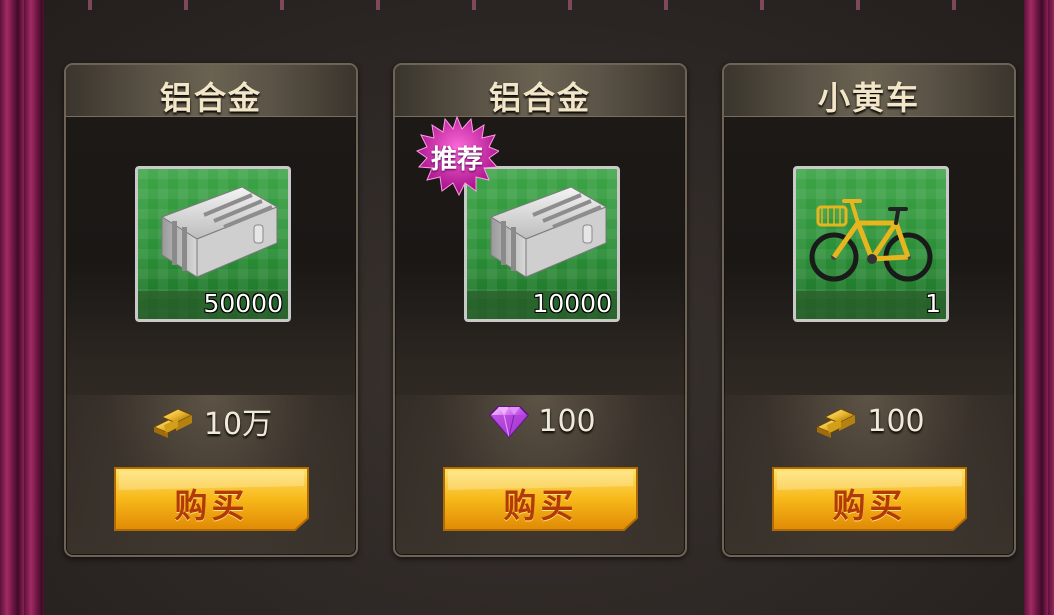 The width and height of the screenshot is (1054, 615). What do you see at coordinates (534, 5) in the screenshot?
I see `top-trim` at bounding box center [534, 5].